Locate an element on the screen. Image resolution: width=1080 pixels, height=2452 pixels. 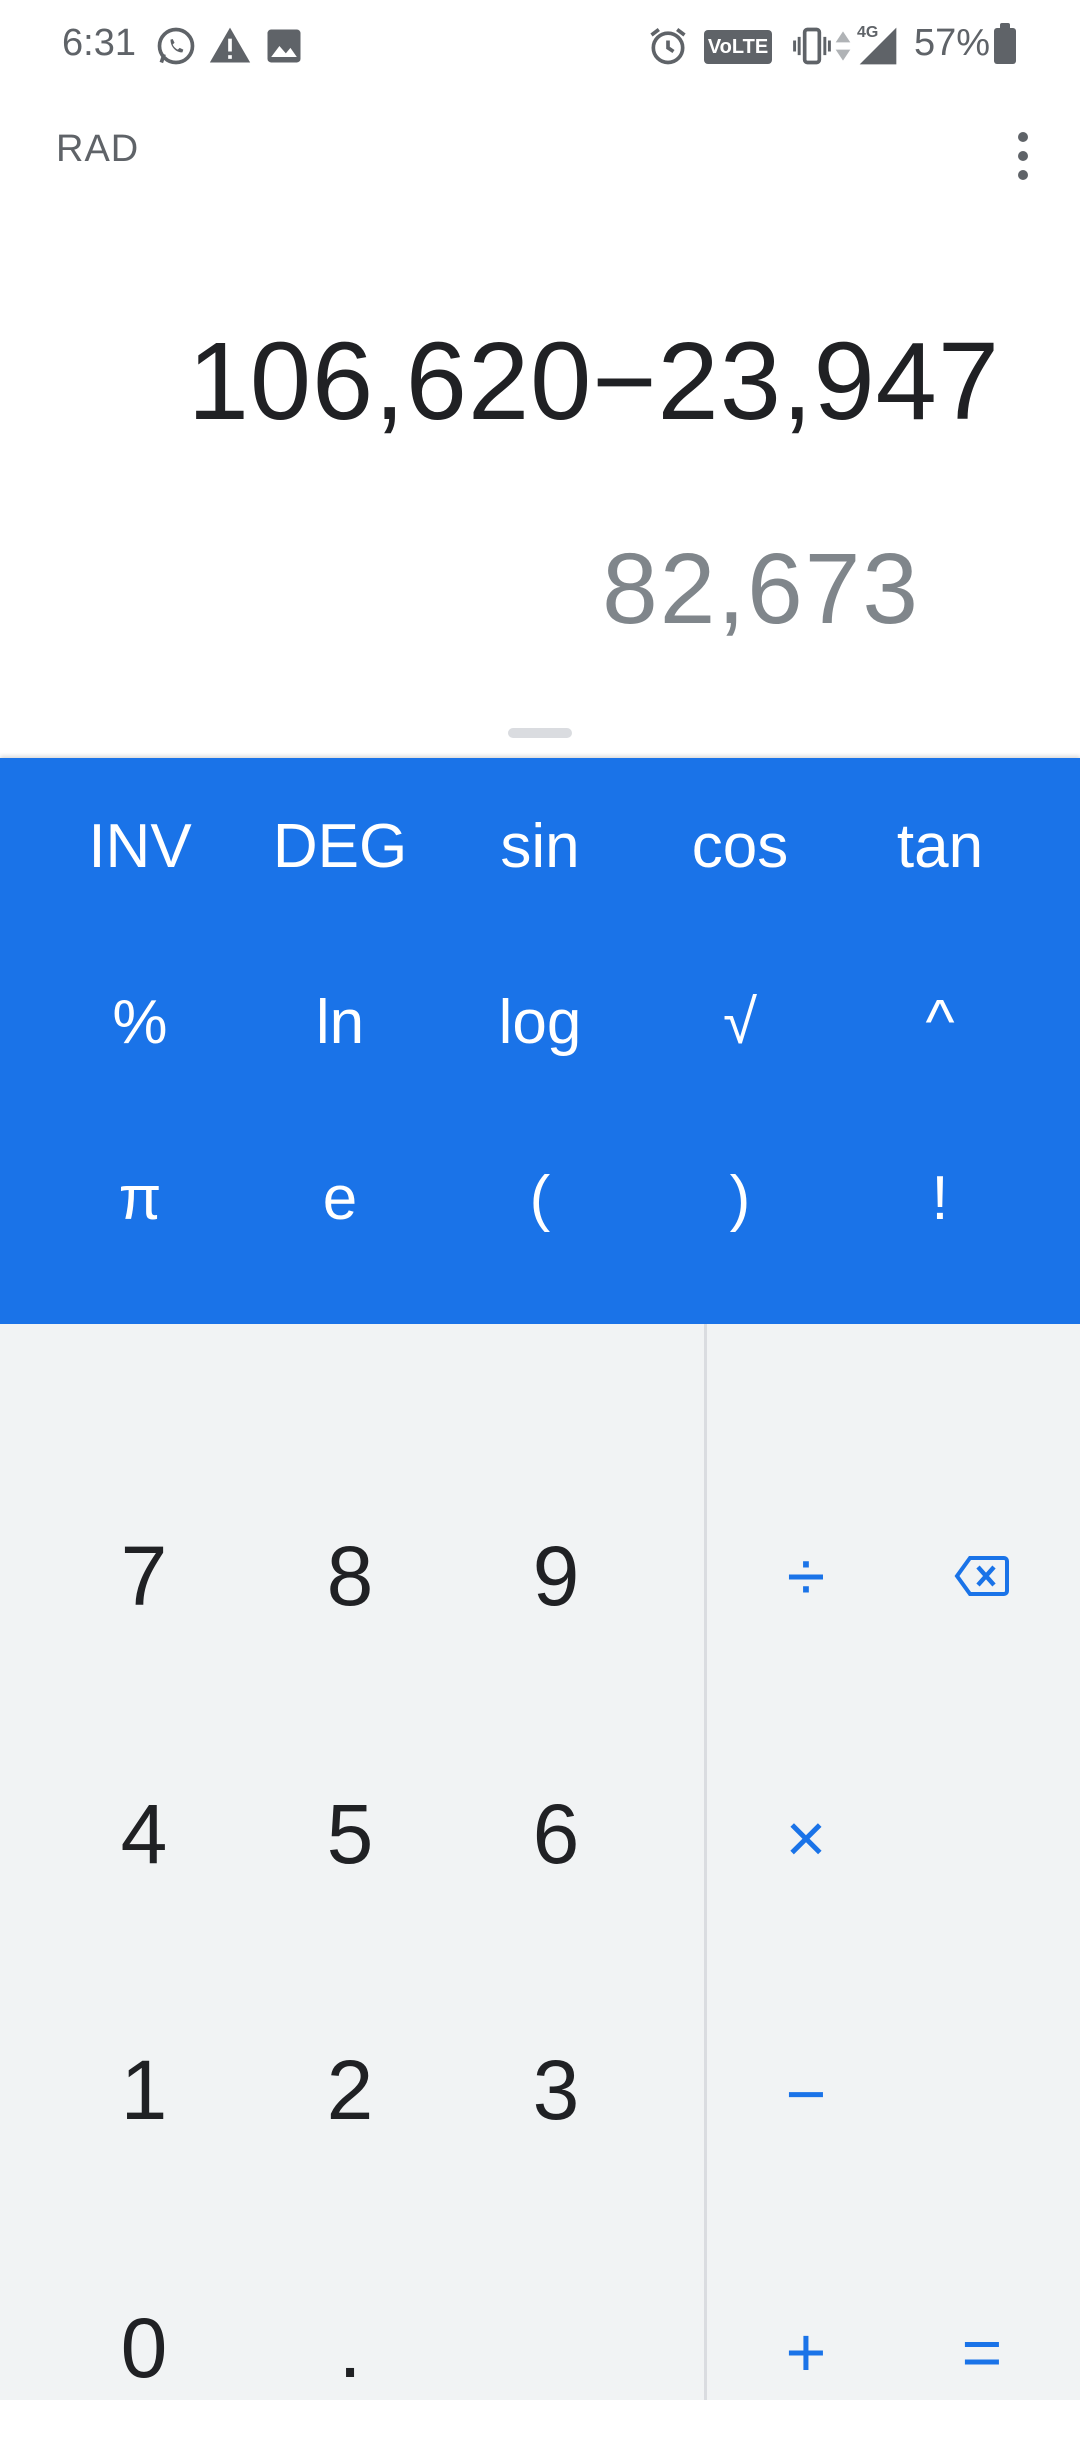
percent-button: % is located at coordinates (140, 1022).